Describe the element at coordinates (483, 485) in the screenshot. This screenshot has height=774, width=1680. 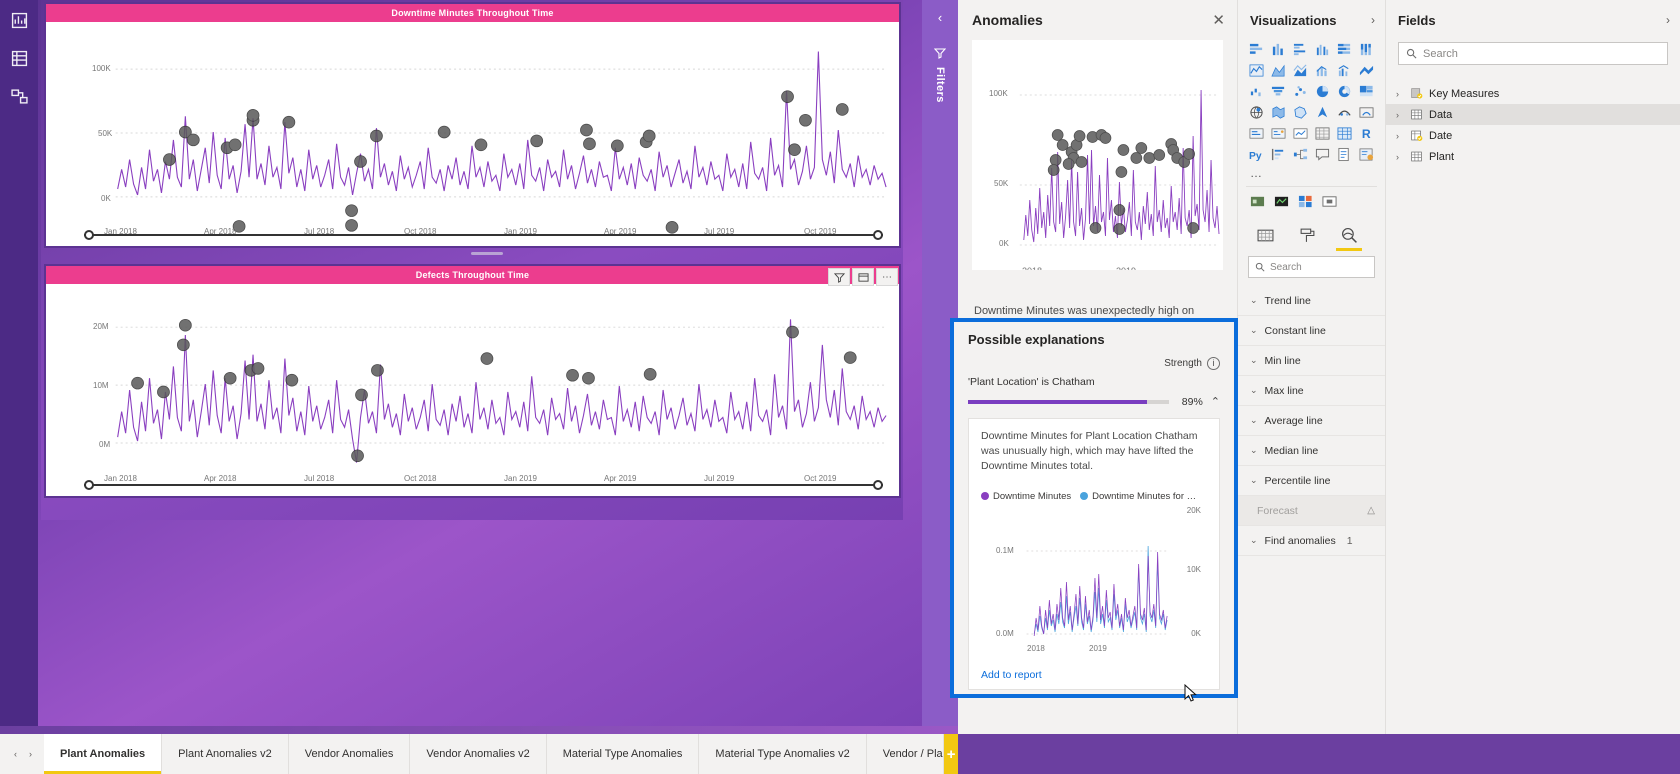
I see `chart-range-slider` at that location.